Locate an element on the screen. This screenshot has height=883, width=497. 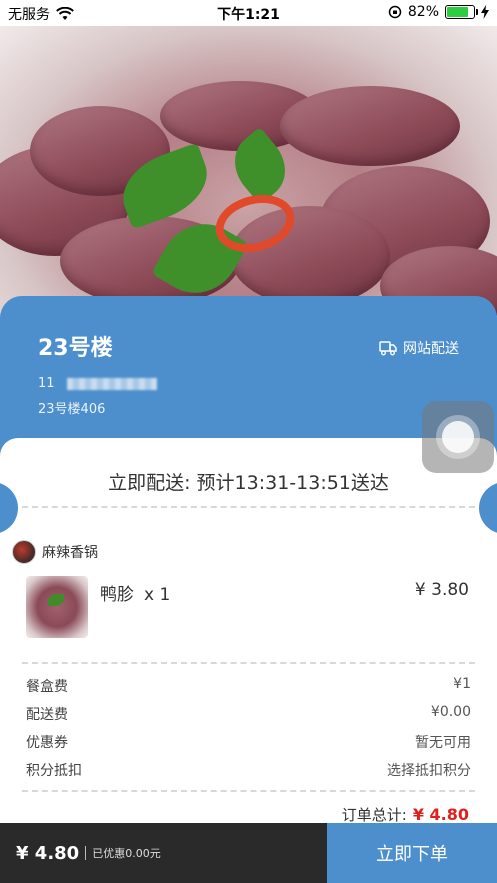
status-bar: 无服务 下午1:21 82% is located at coordinates (248, 13).